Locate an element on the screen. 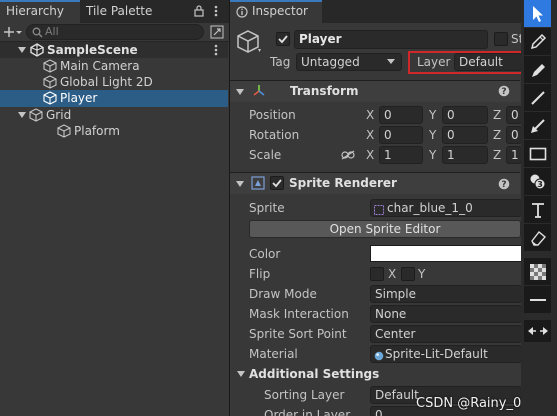  additional-settings-title: Additional Settings is located at coordinates (314, 374).